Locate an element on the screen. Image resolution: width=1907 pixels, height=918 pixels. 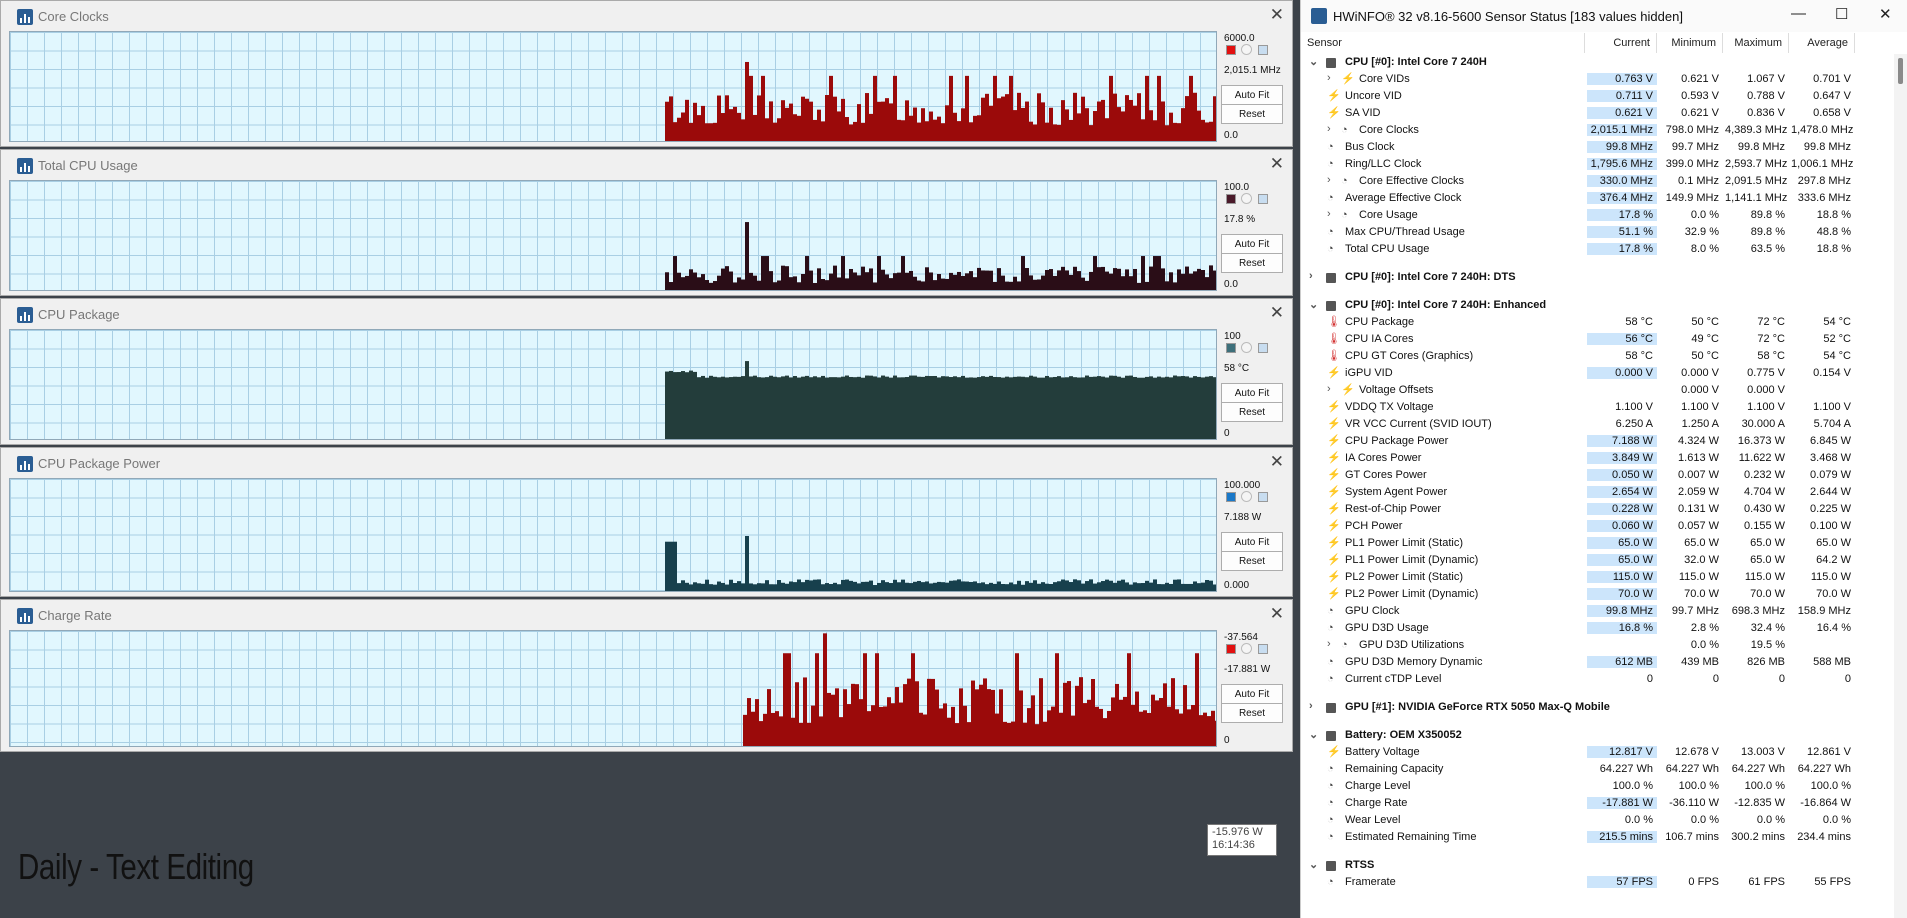
minimize-button: — is located at coordinates (1798, 13).